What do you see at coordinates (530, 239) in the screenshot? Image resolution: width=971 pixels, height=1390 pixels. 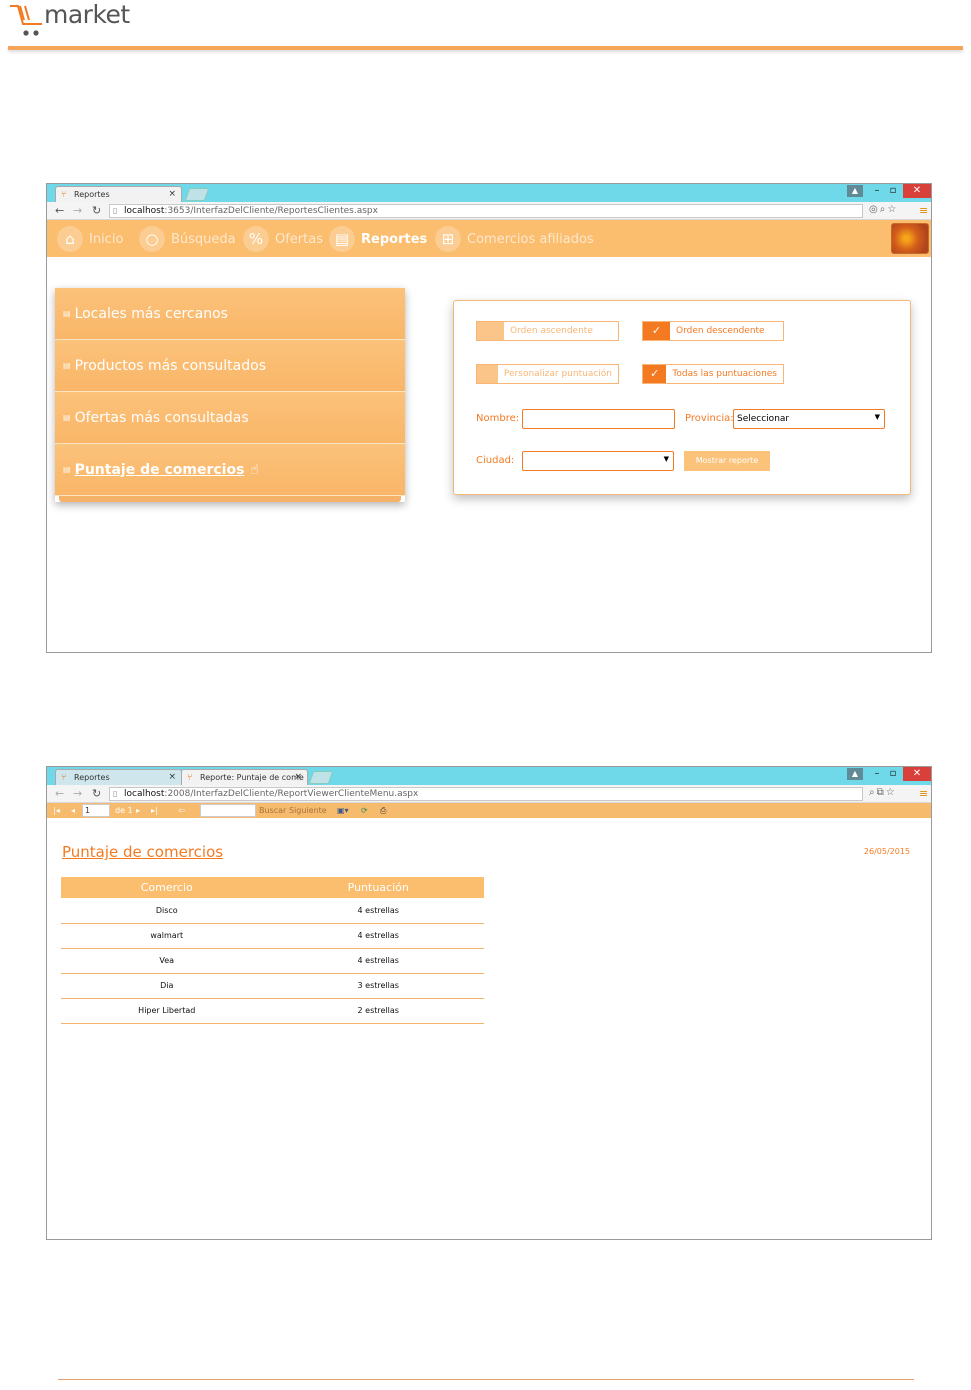 I see `nav-label: Comercios afiliados` at bounding box center [530, 239].